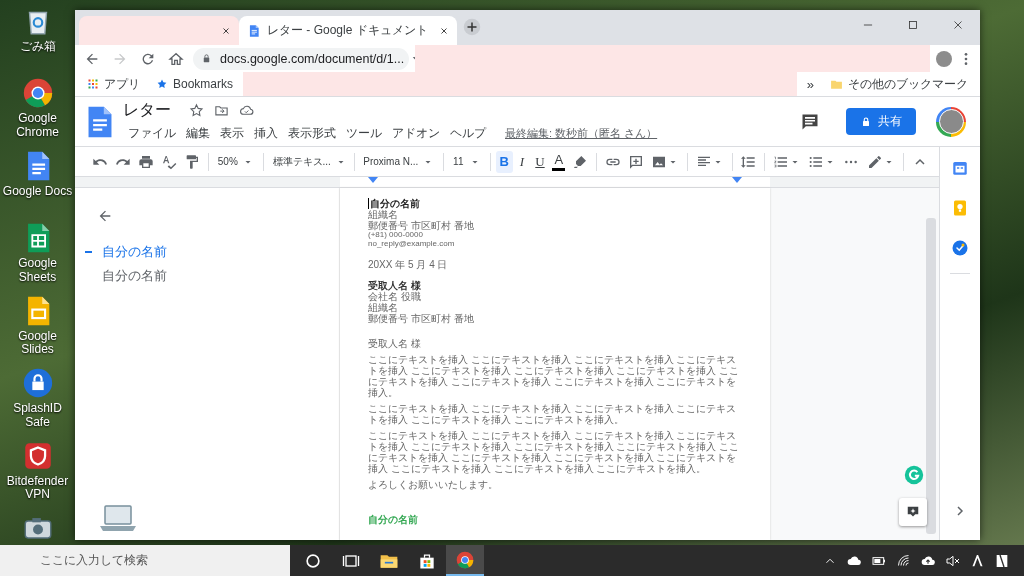  What do you see at coordinates (364, 133) in the screenshot?
I see `menu-item: ツール` at bounding box center [364, 133].